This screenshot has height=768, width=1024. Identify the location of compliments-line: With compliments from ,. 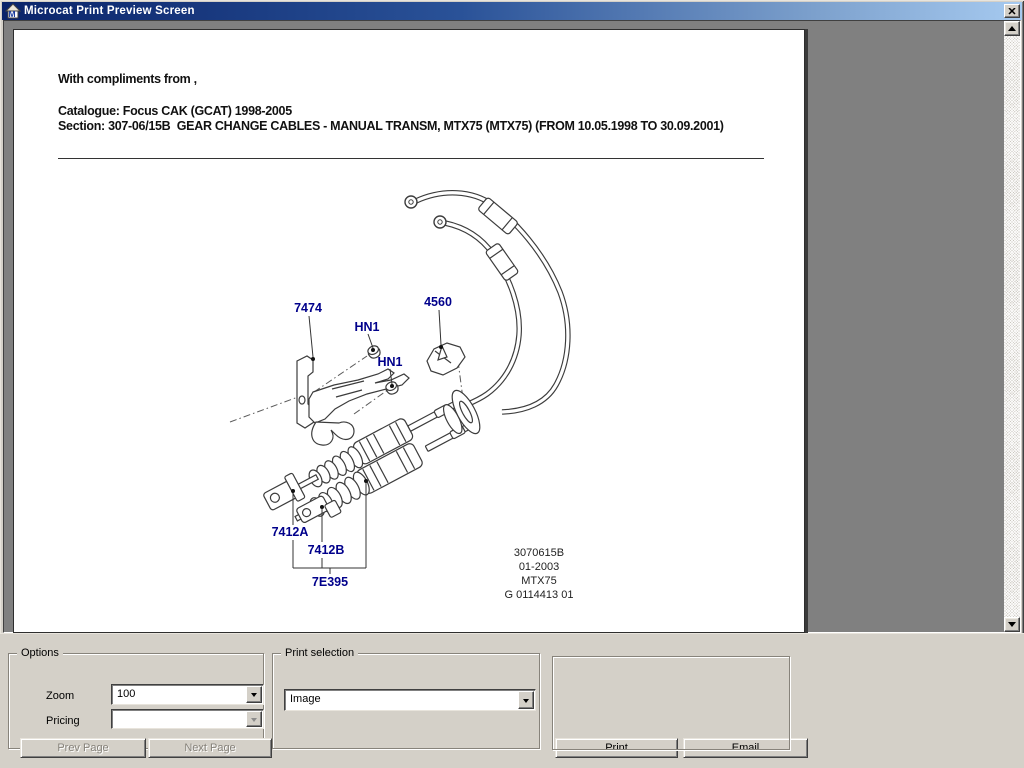
(127, 79).